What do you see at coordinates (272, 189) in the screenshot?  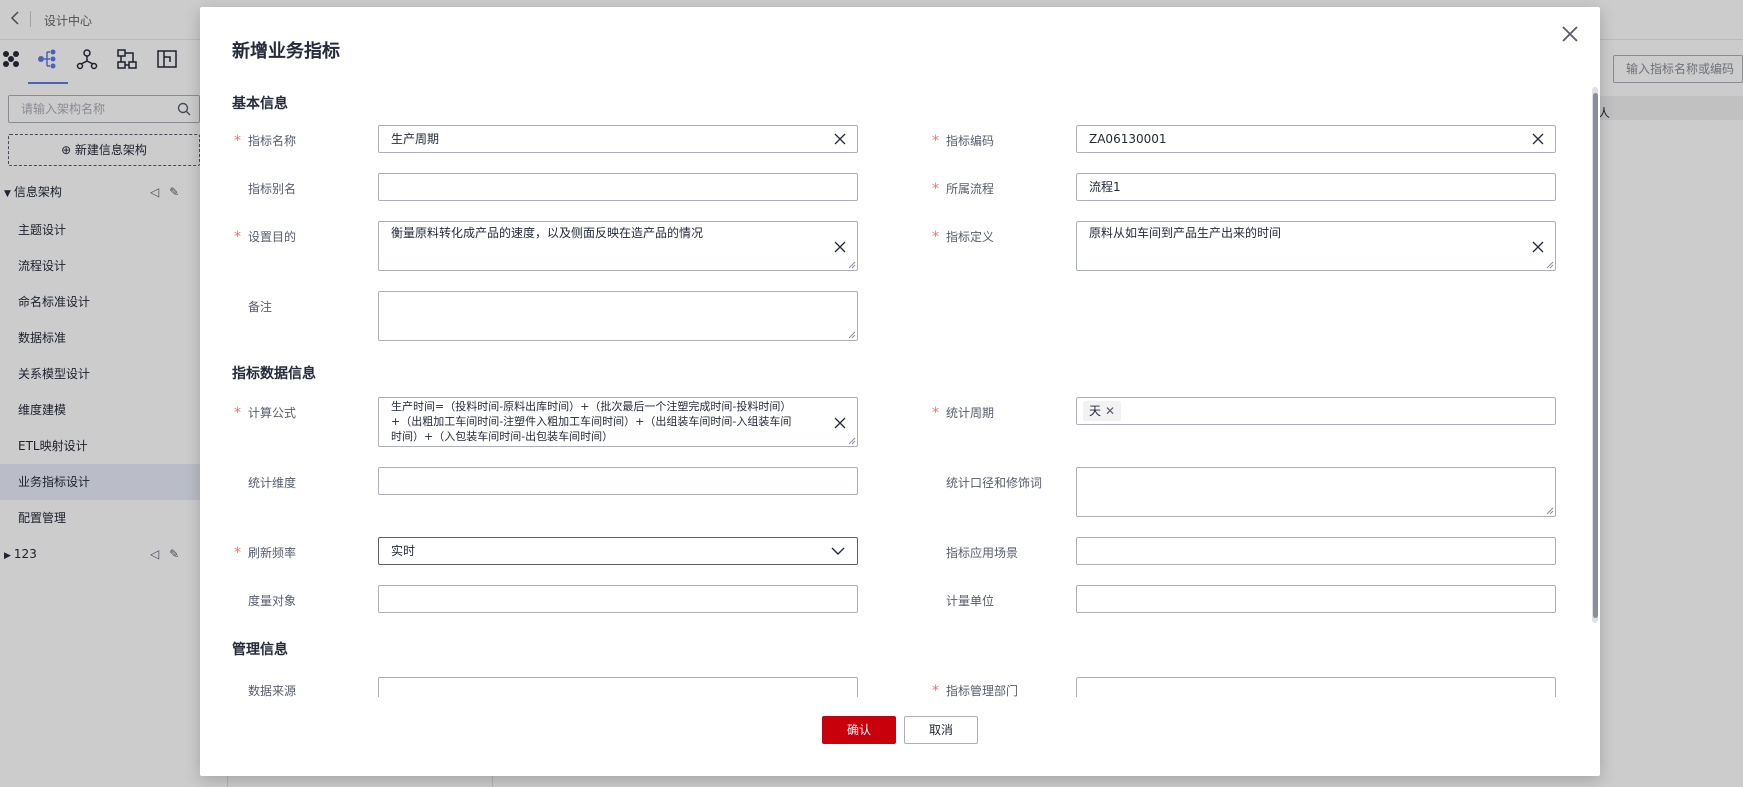 I see `label-metric-alias: 指标别名` at bounding box center [272, 189].